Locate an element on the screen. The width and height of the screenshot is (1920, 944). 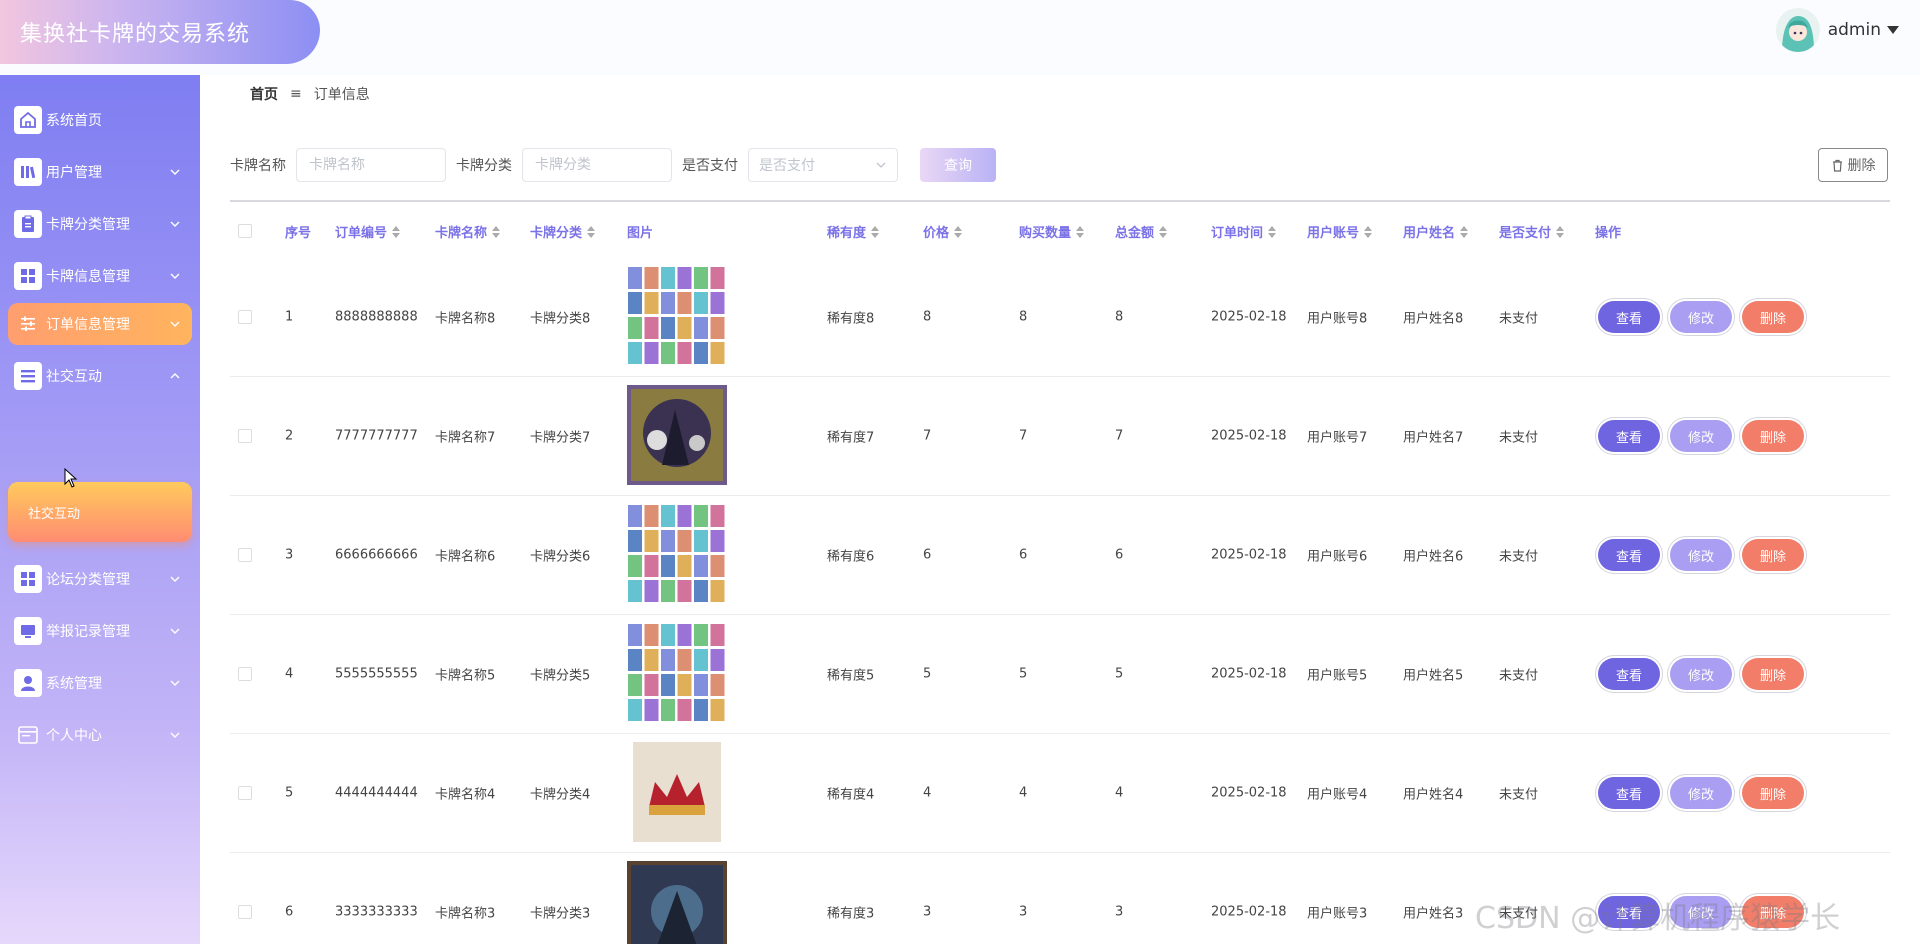
user-menu: admin is located at coordinates (1837, 30).